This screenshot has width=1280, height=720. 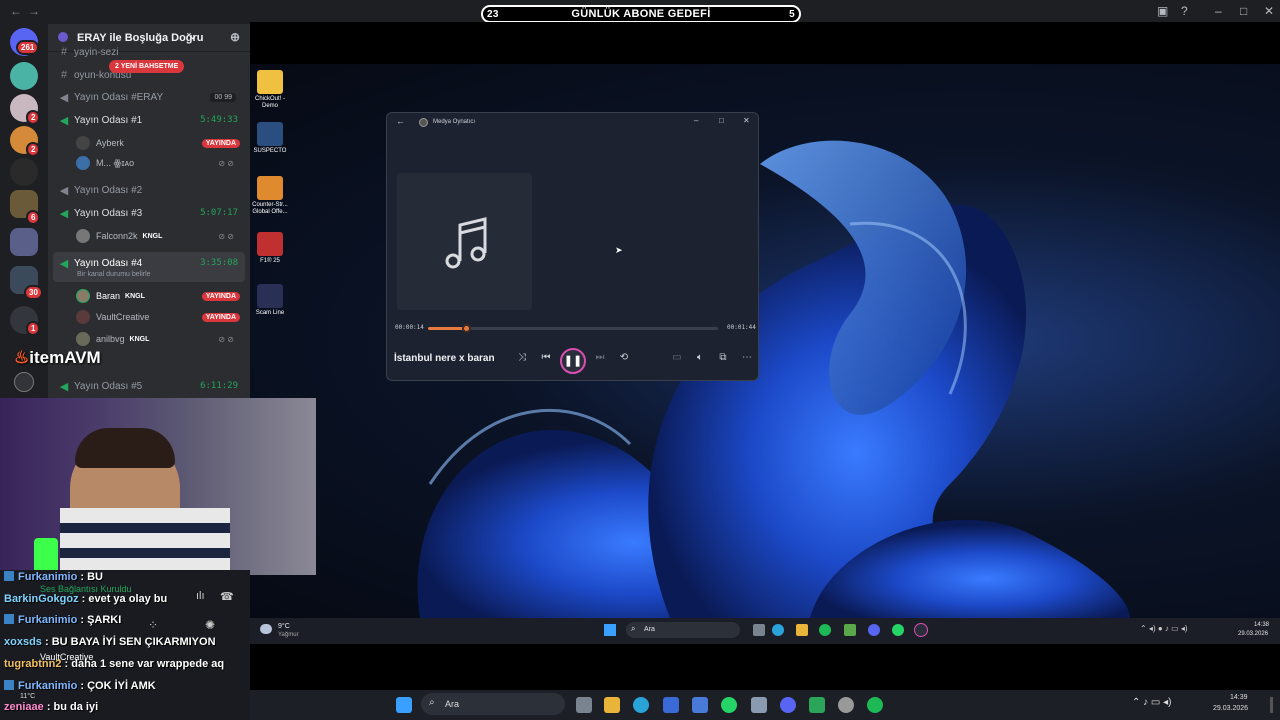 What do you see at coordinates (573, 328) in the screenshot?
I see `seek-bar` at bounding box center [573, 328].